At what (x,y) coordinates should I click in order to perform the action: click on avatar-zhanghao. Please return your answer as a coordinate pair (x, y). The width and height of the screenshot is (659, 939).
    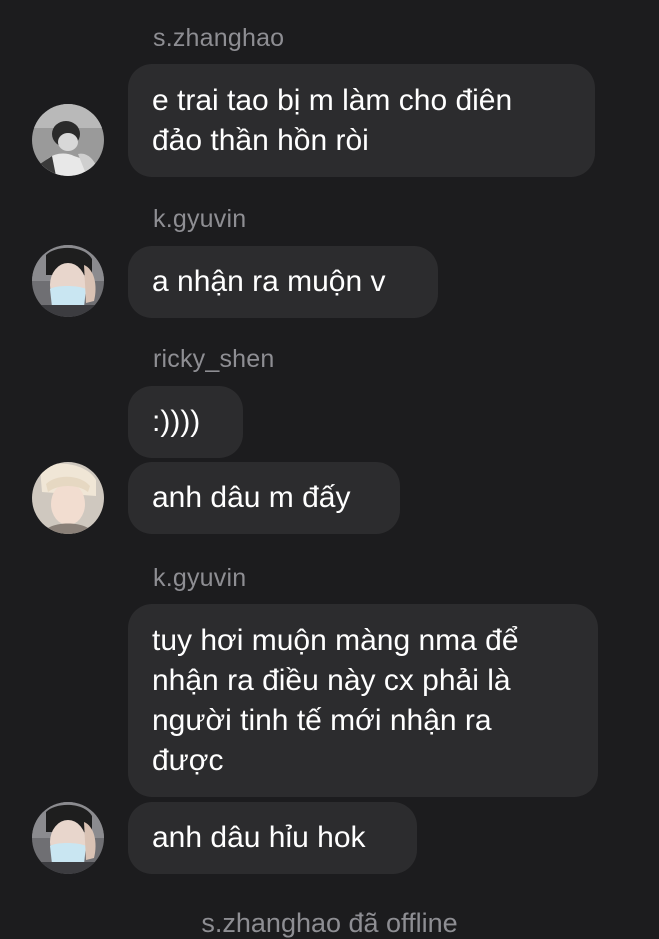
    Looking at the image, I should click on (68, 140).